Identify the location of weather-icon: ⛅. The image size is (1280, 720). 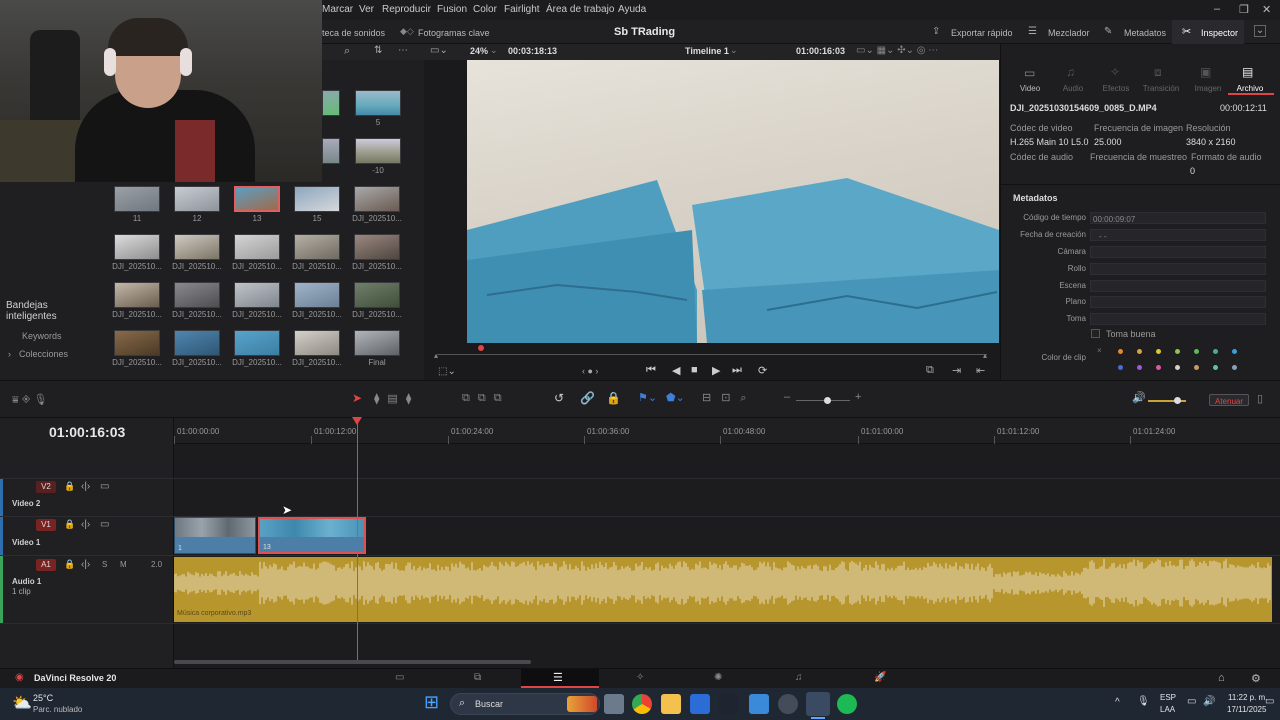
(22, 703).